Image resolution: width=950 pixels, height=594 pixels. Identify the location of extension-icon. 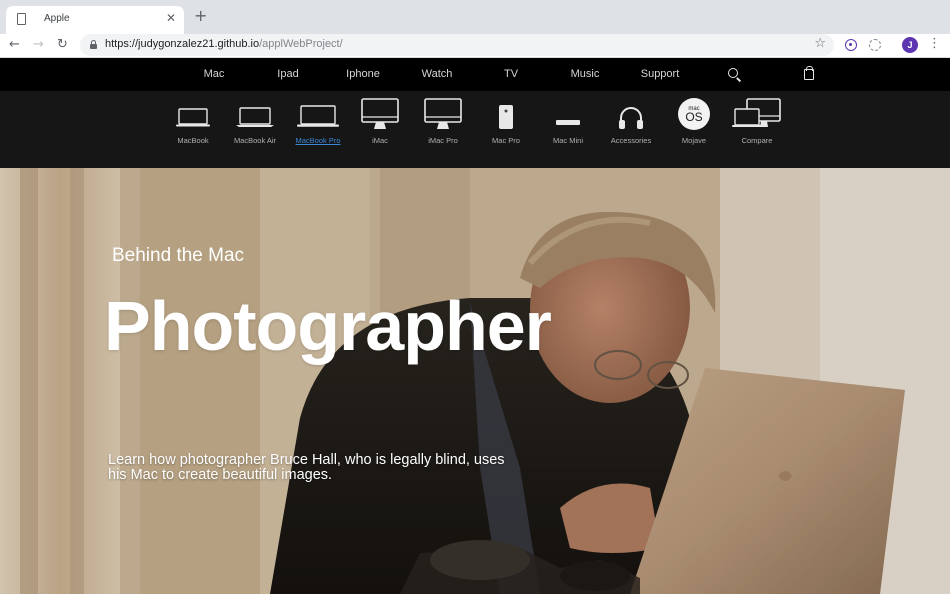
(851, 45).